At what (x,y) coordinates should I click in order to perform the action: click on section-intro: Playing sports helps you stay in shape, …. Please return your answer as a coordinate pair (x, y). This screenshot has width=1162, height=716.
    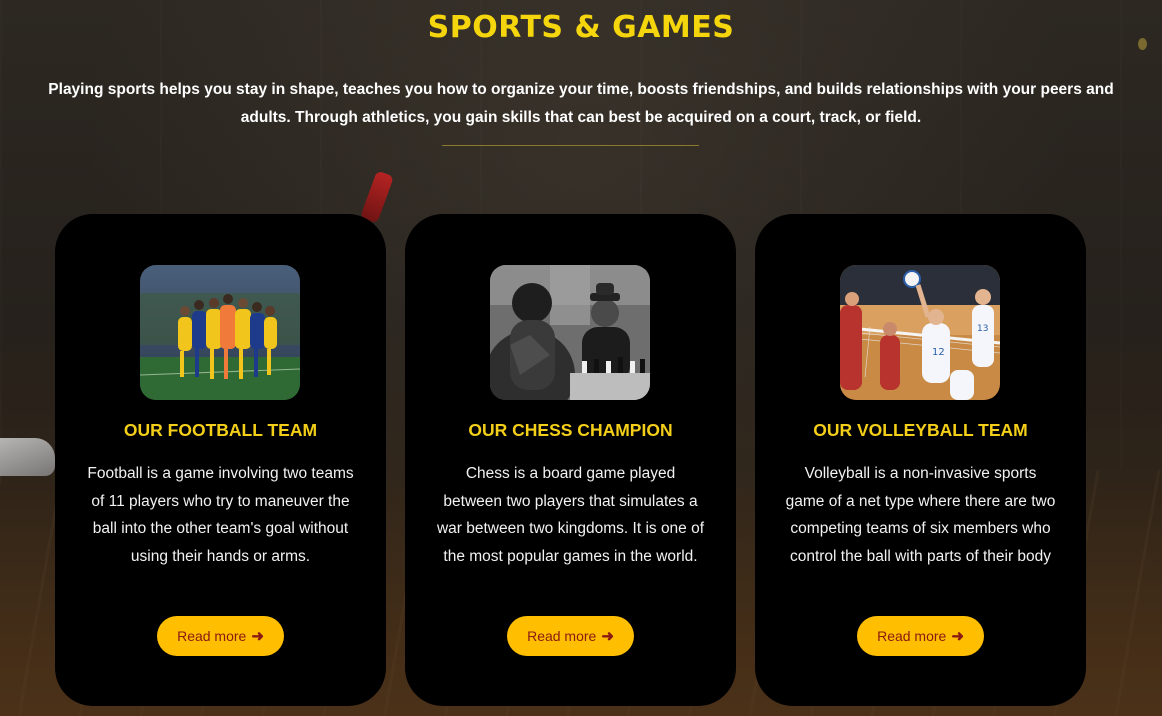
    Looking at the image, I should click on (581, 103).